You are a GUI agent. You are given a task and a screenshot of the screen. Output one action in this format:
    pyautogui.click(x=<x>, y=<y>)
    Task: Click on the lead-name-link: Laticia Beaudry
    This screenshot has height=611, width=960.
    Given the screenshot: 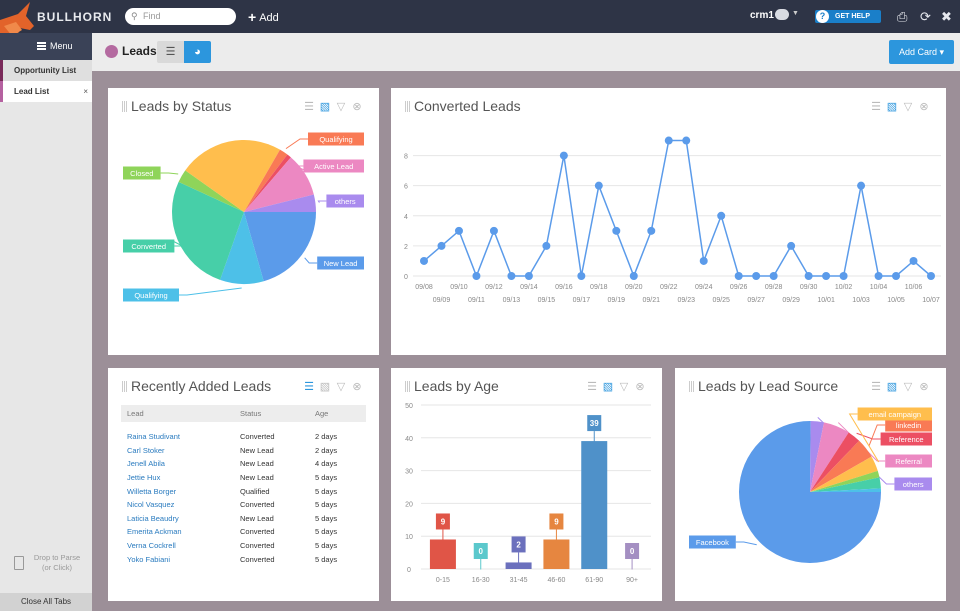 What is the action you would take?
    pyautogui.click(x=177, y=519)
    